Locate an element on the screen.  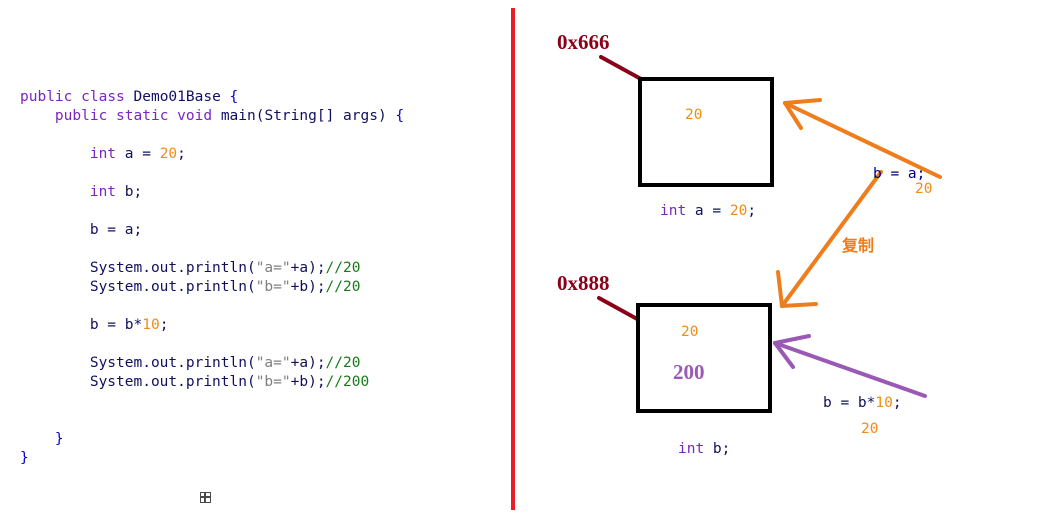
code-line: System.out.println("b="+b);//200 is located at coordinates (212, 382).